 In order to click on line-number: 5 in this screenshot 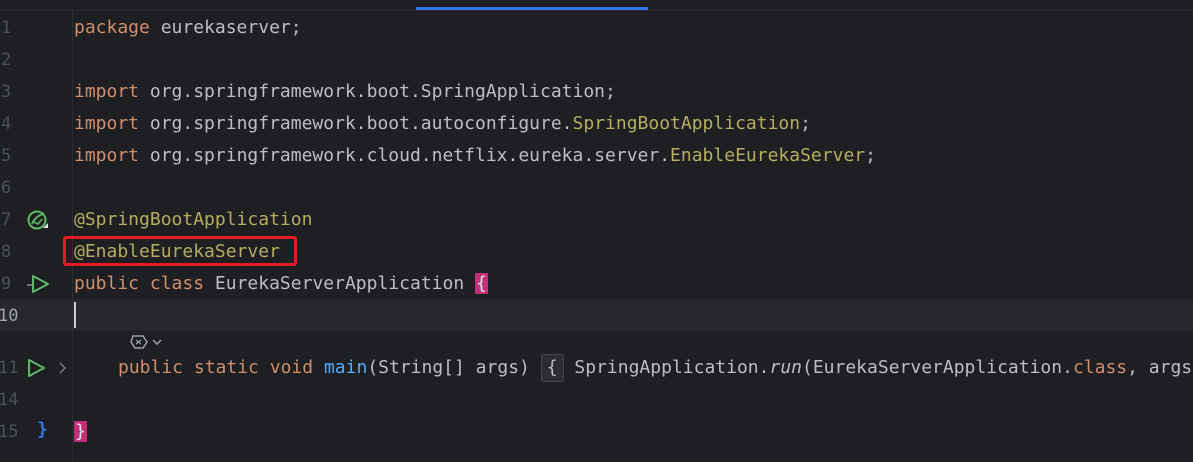, I will do `click(6, 156)`.